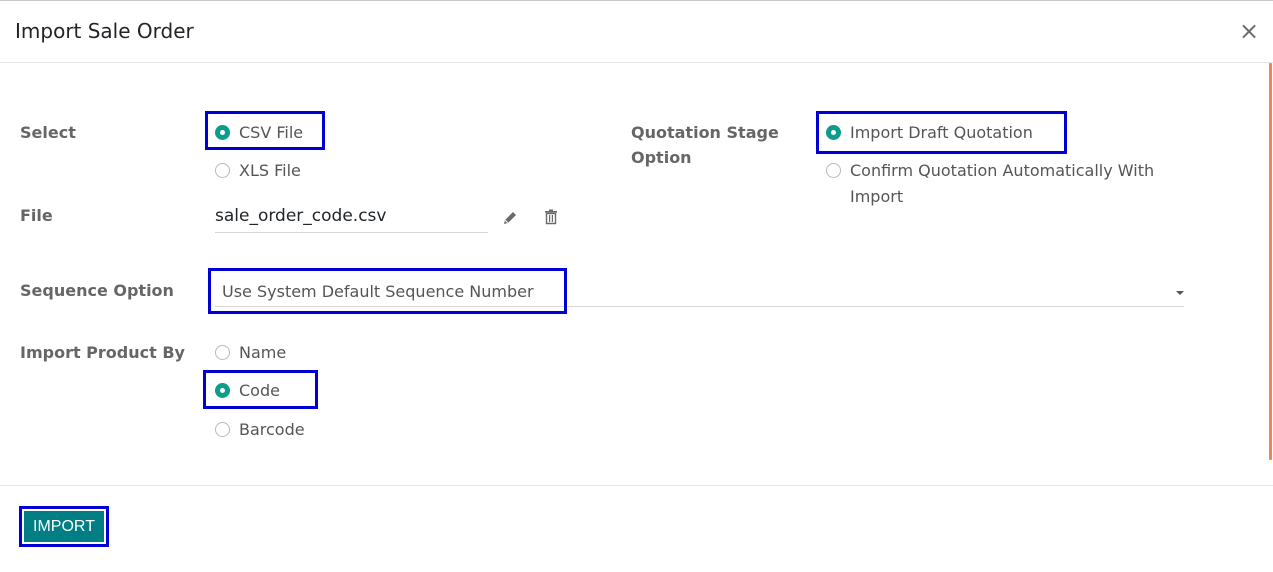 The width and height of the screenshot is (1273, 572). I want to click on sequence-option-label: Sequence Option, so click(97, 290).